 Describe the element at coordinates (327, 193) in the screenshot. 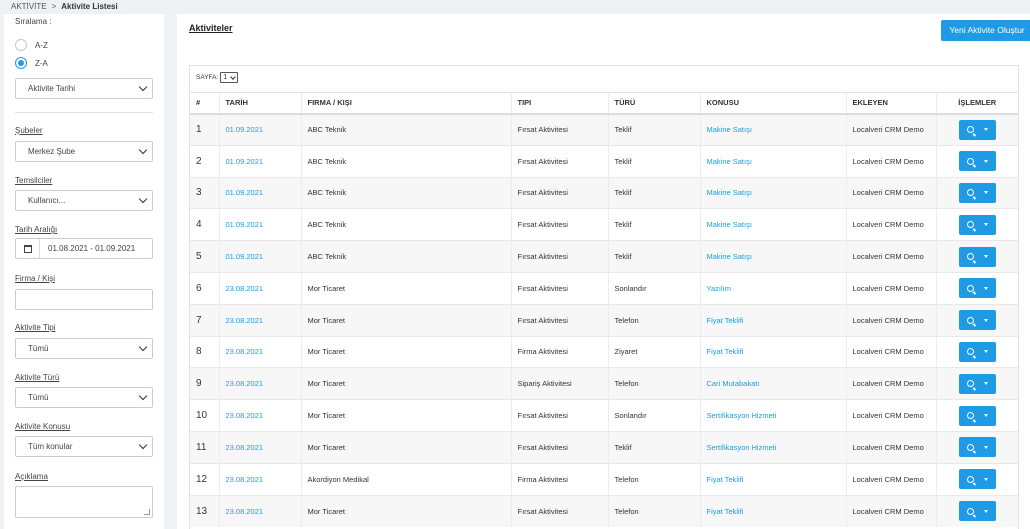

I see `row-company: ABC Teknik` at that location.